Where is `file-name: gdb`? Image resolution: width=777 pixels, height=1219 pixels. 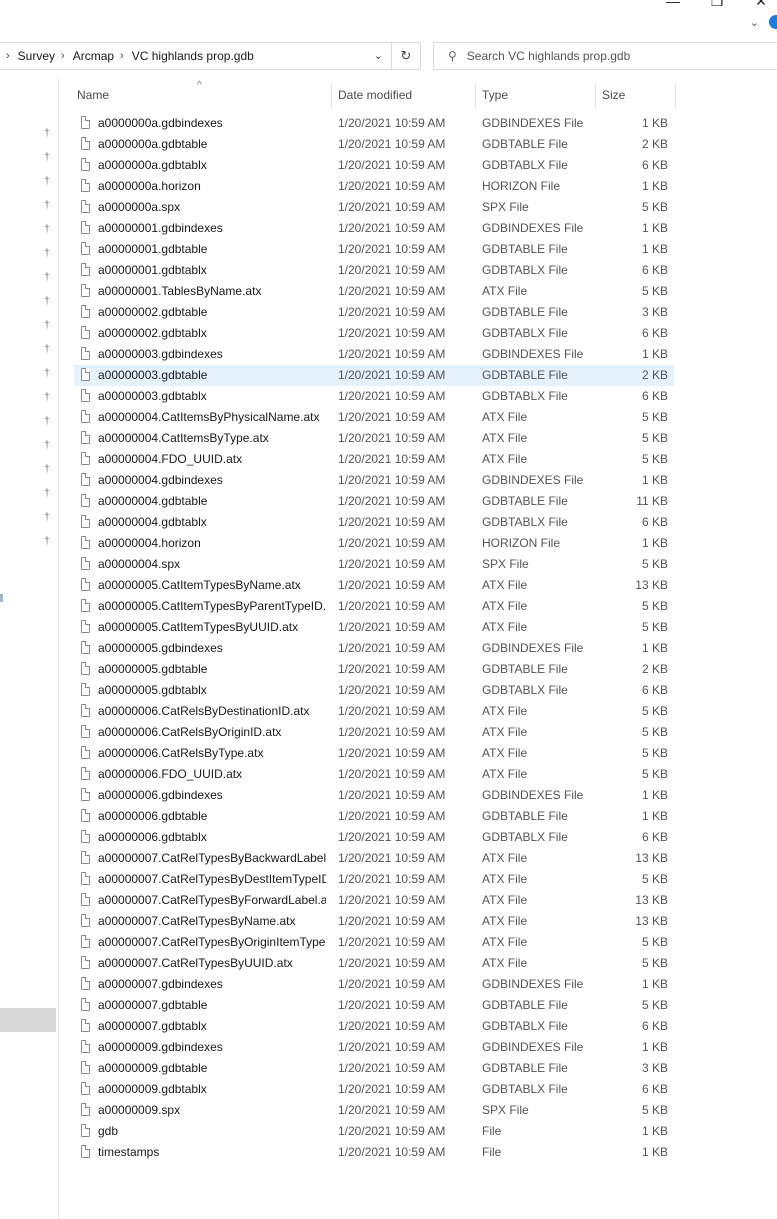 file-name: gdb is located at coordinates (108, 1131).